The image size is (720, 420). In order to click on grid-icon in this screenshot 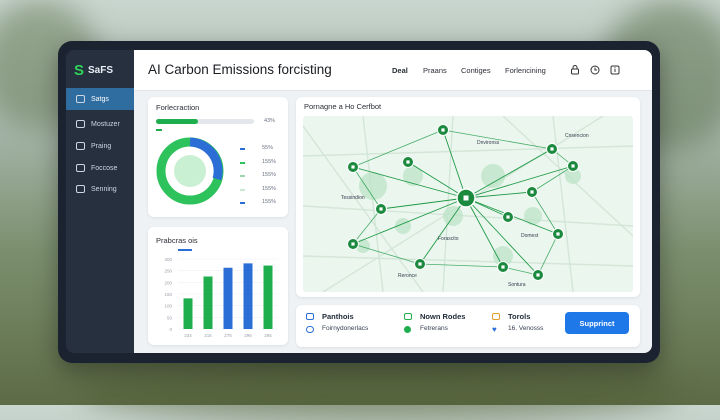, I will do `click(80, 99)`.